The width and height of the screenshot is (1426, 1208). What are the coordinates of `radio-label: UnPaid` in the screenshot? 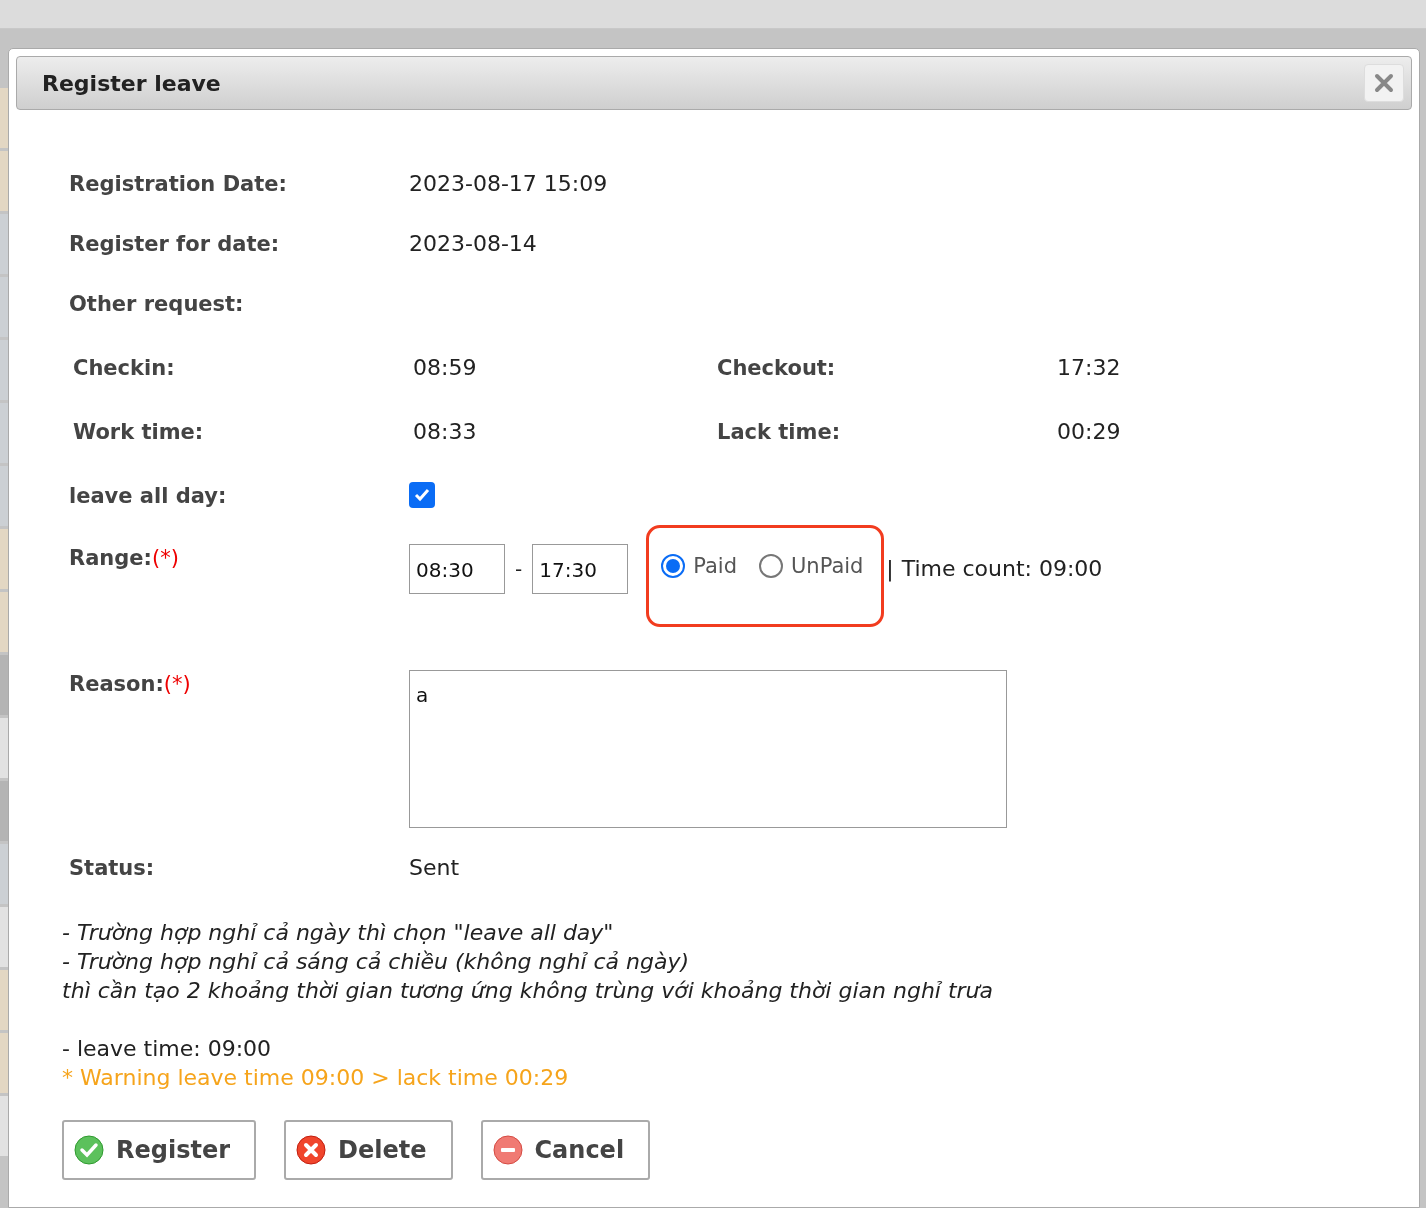 It's located at (827, 566).